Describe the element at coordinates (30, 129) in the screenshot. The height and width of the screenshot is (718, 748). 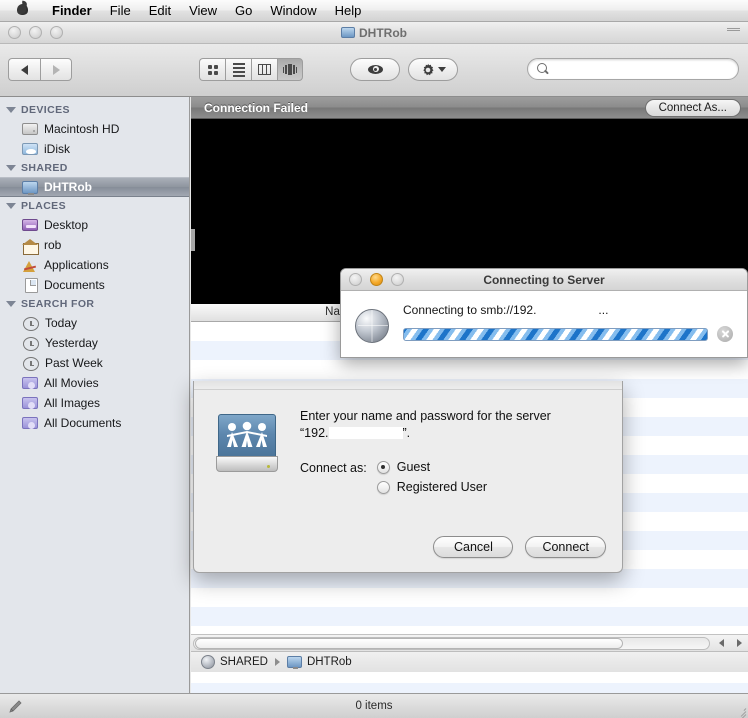
I see `hard-disk-icon` at that location.